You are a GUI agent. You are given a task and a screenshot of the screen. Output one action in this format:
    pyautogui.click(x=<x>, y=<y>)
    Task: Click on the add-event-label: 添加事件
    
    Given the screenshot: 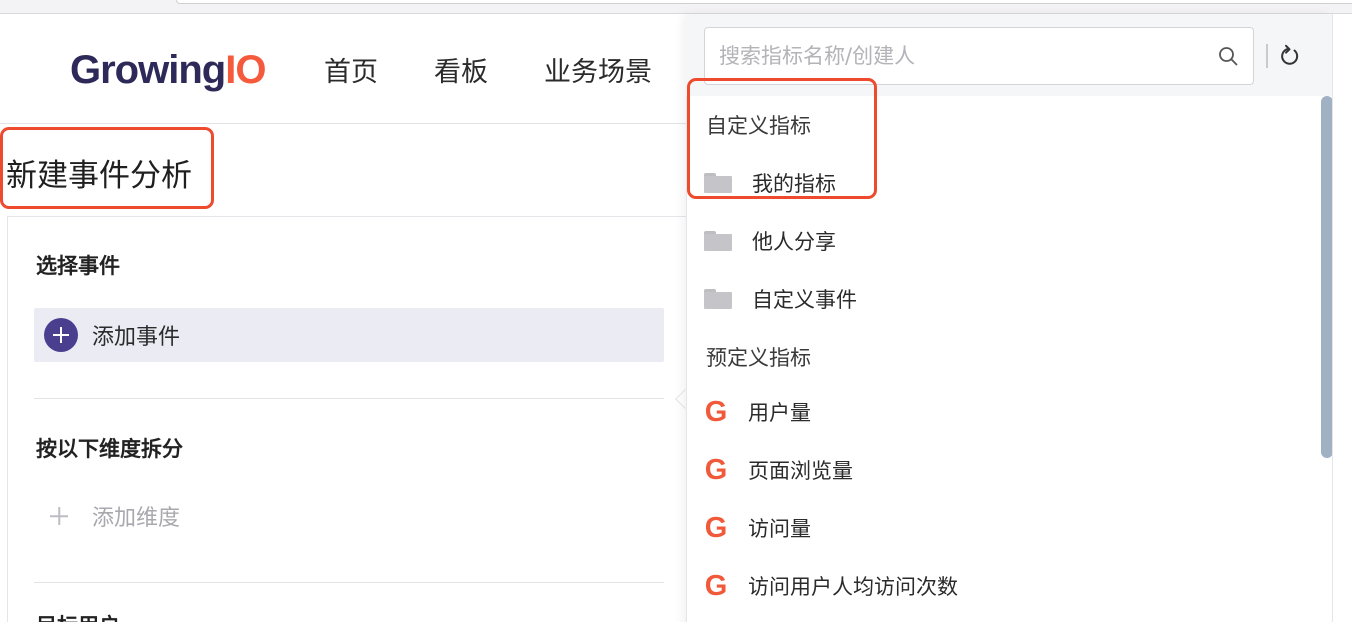 What is the action you would take?
    pyautogui.click(x=136, y=337)
    